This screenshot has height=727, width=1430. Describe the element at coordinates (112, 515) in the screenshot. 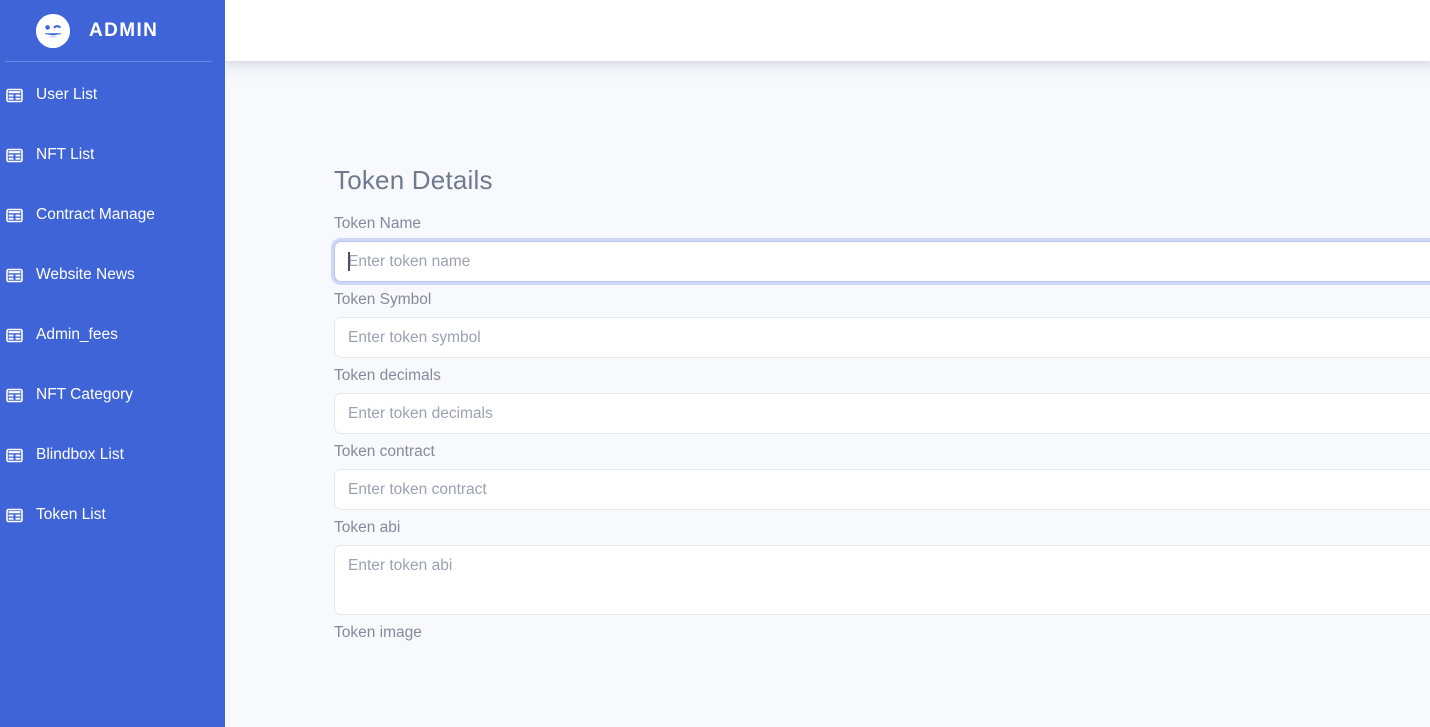

I see `sidebar-item-token-list: Token List` at that location.